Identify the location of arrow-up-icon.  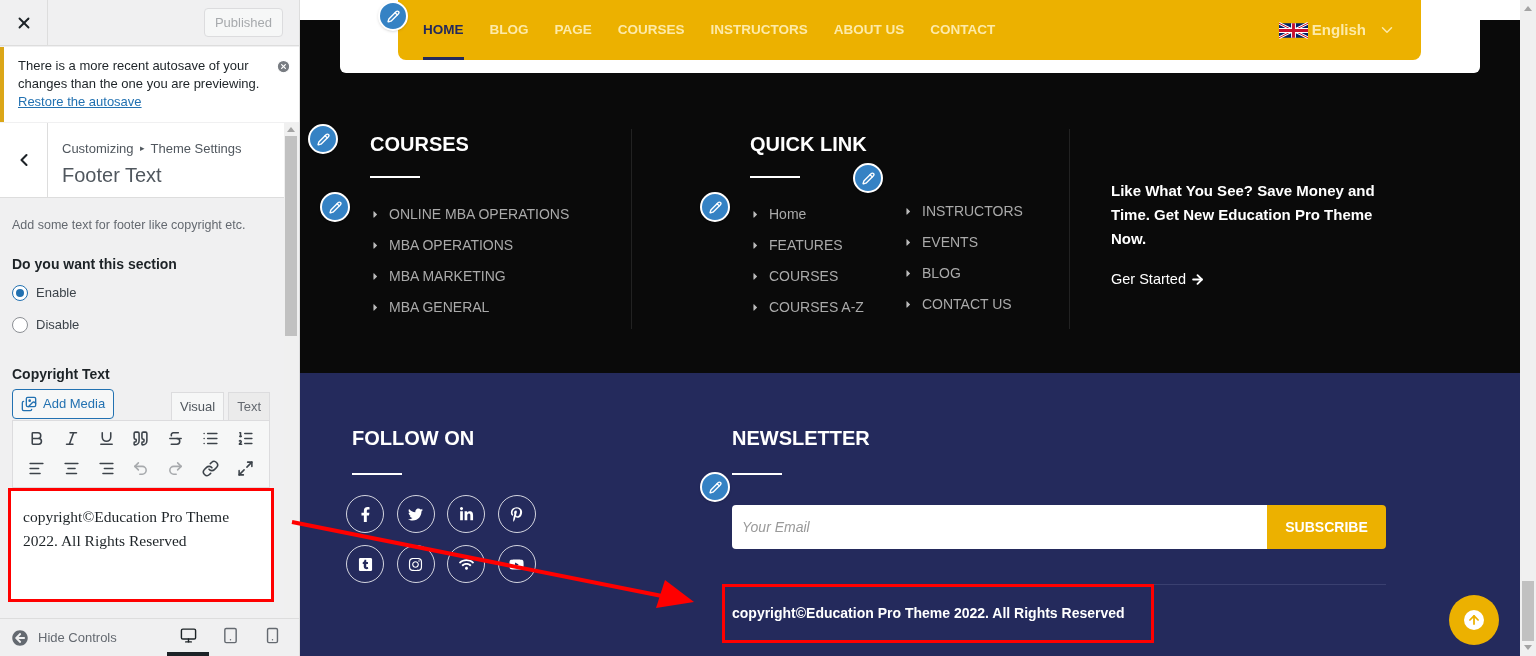
(1474, 620).